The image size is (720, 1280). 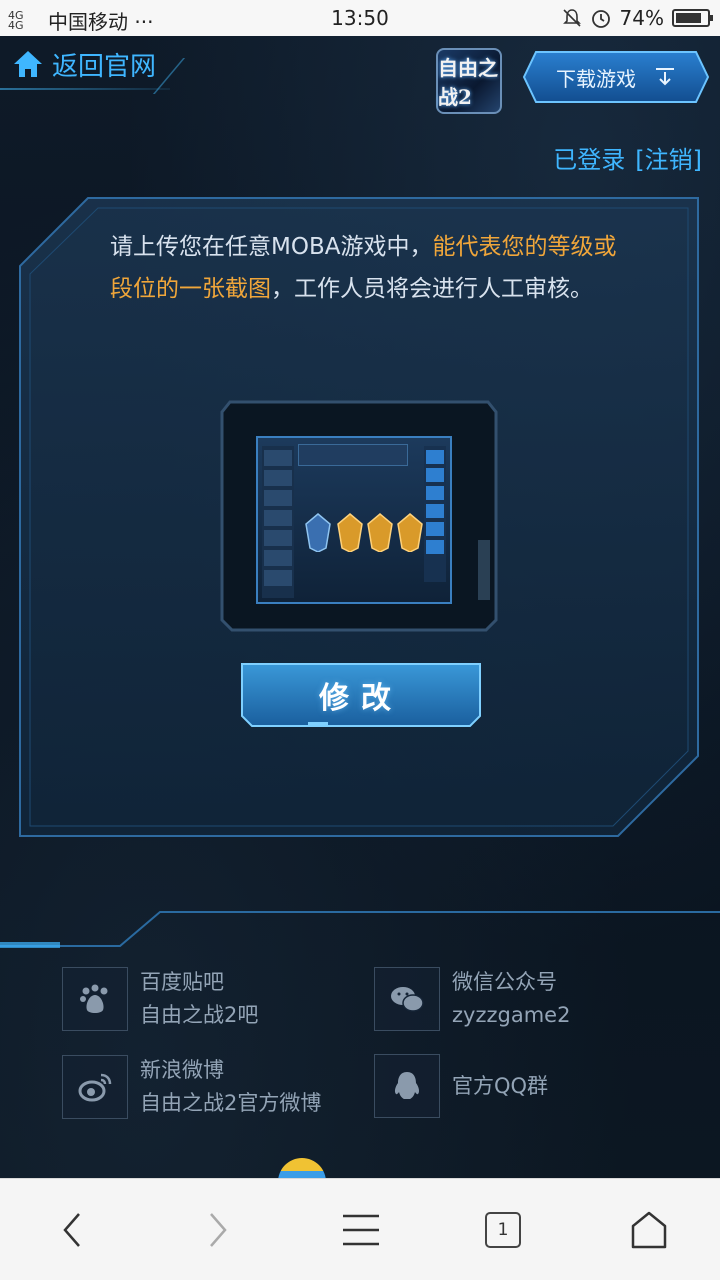 What do you see at coordinates (571, 18) in the screenshot?
I see `mute-icon` at bounding box center [571, 18].